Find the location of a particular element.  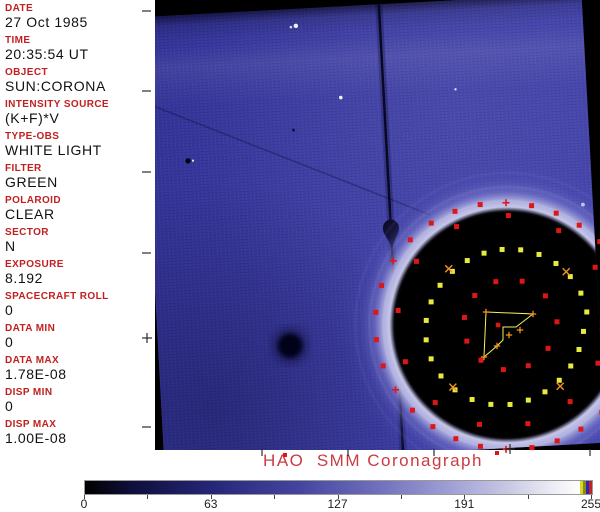

field-value: N is located at coordinates (10, 246).